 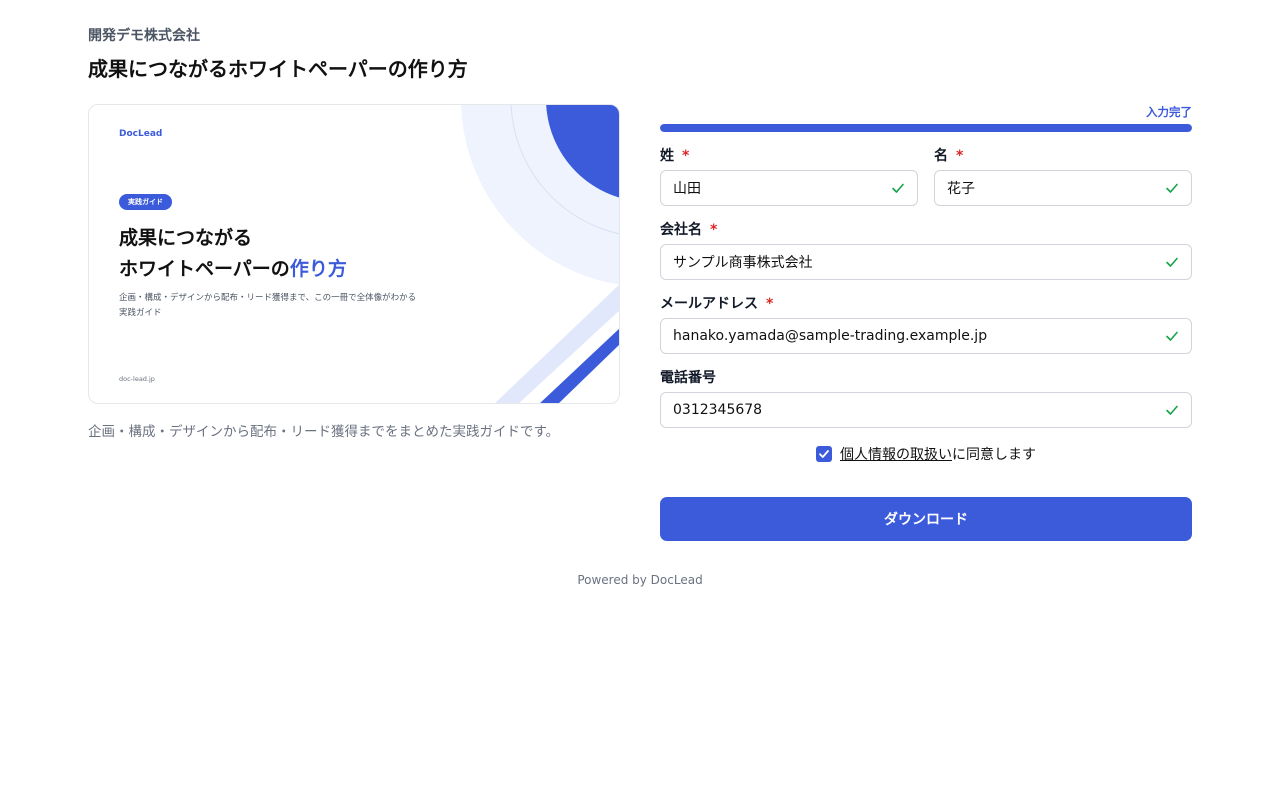 I want to click on first-name-field, so click(x=1063, y=188).